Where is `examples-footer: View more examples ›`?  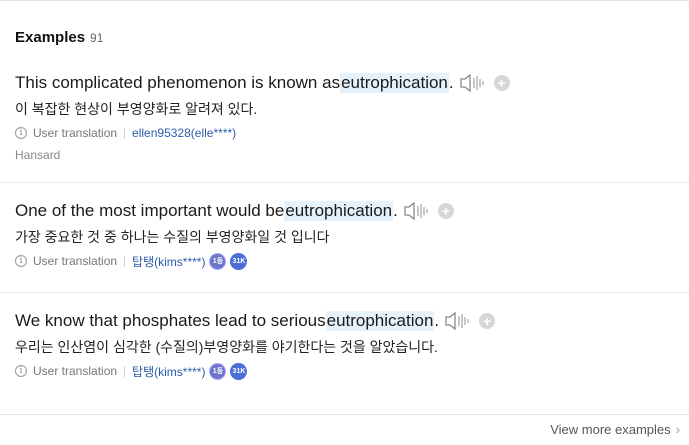 examples-footer: View more examples › is located at coordinates (344, 429).